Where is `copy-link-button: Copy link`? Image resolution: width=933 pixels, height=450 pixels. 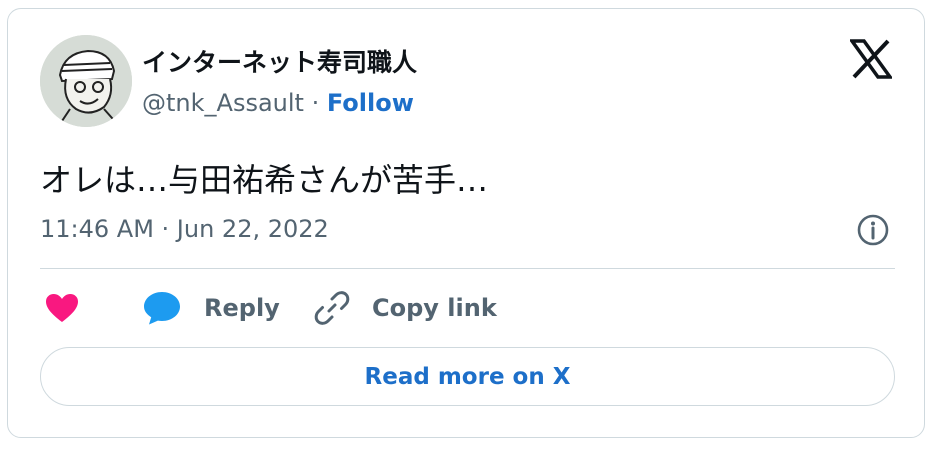
copy-link-button: Copy link is located at coordinates (404, 308).